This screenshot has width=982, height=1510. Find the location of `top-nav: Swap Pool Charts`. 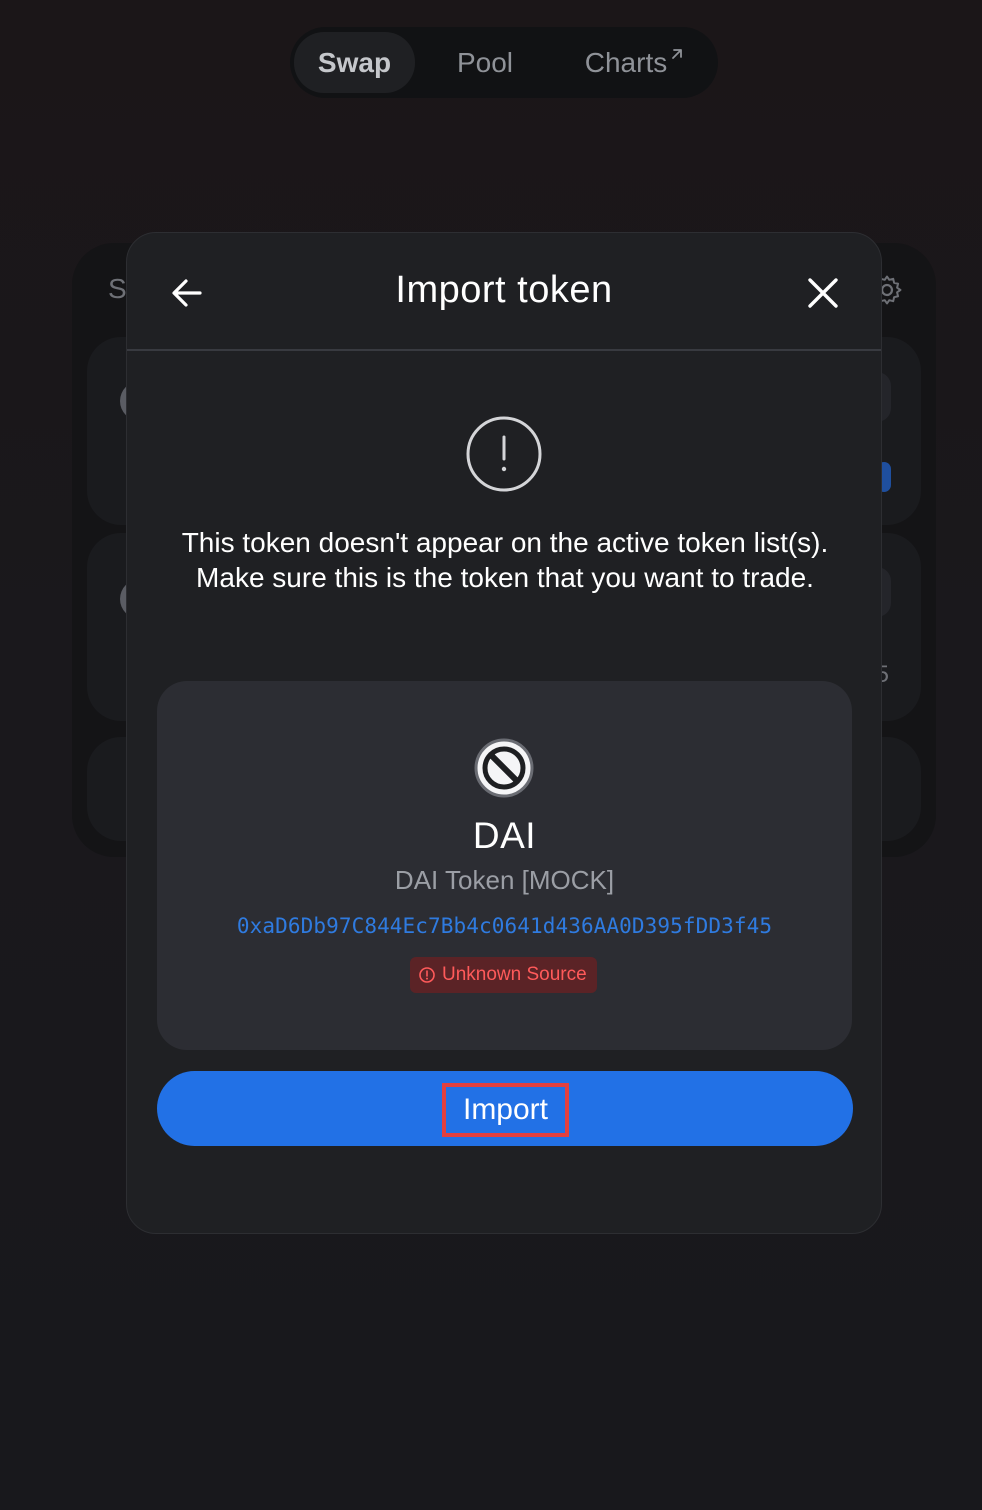

top-nav: Swap Pool Charts is located at coordinates (504, 62).